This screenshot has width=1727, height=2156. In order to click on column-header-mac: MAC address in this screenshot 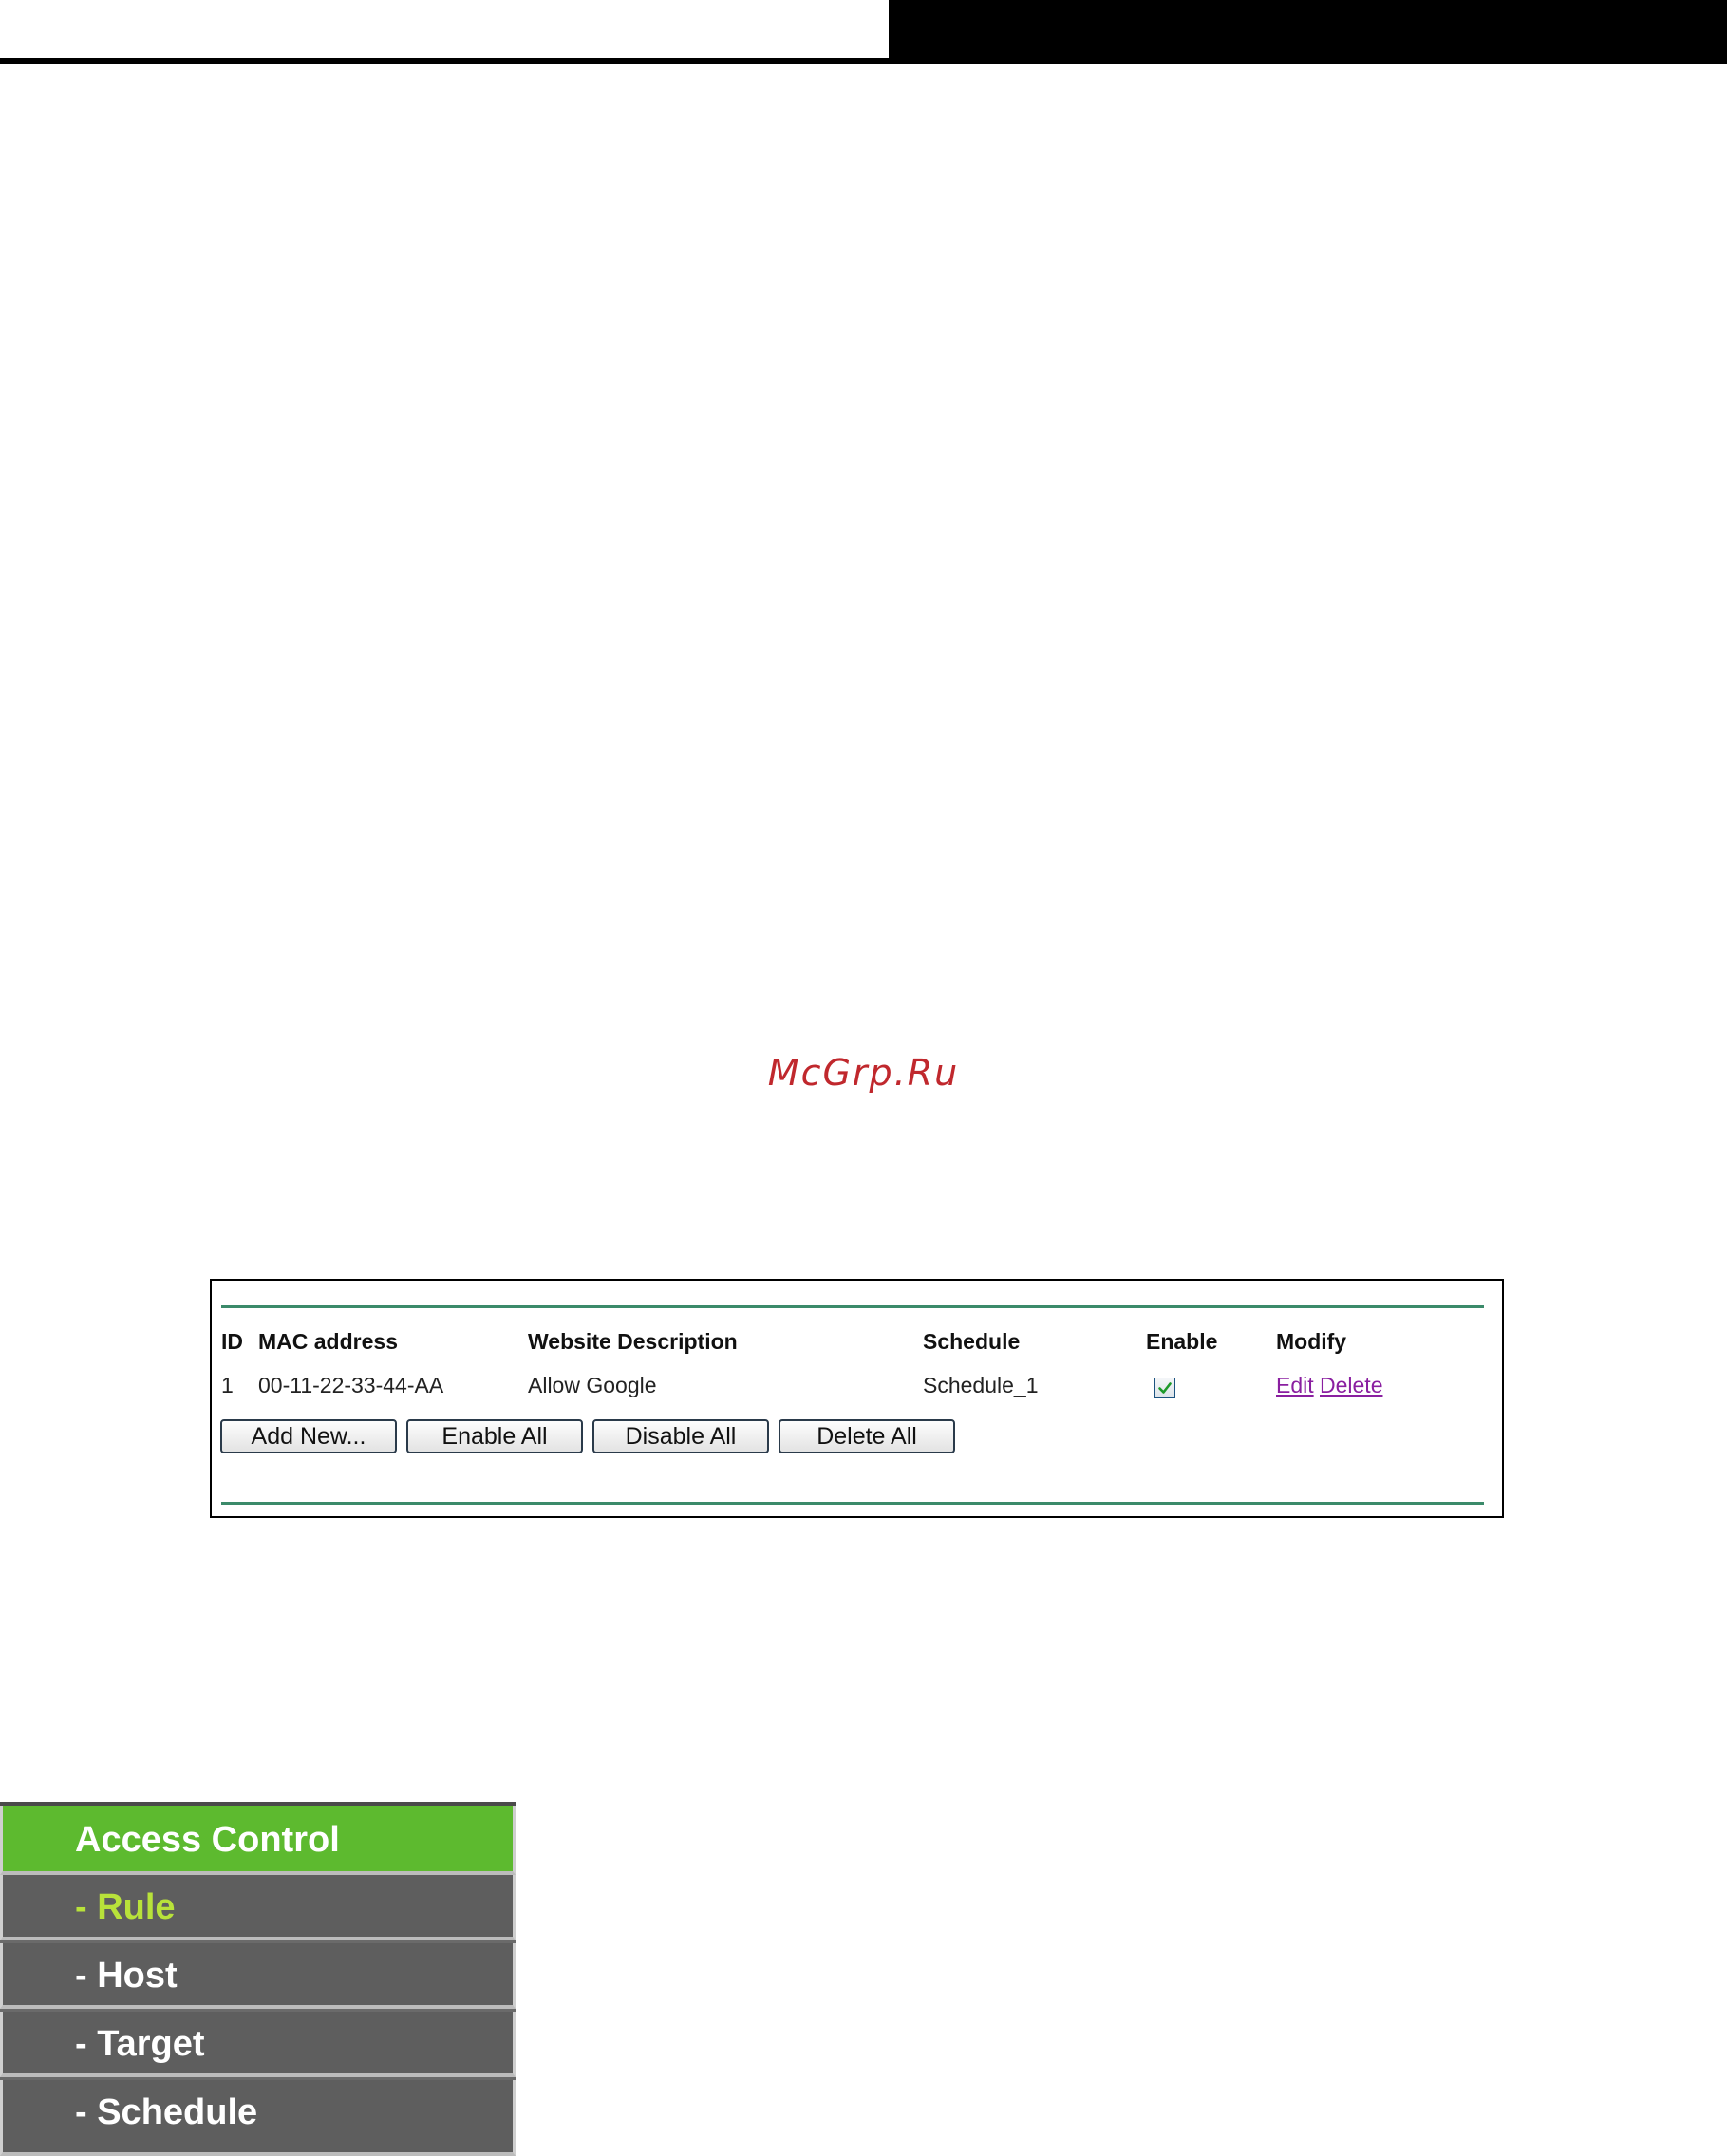, I will do `click(328, 1341)`.